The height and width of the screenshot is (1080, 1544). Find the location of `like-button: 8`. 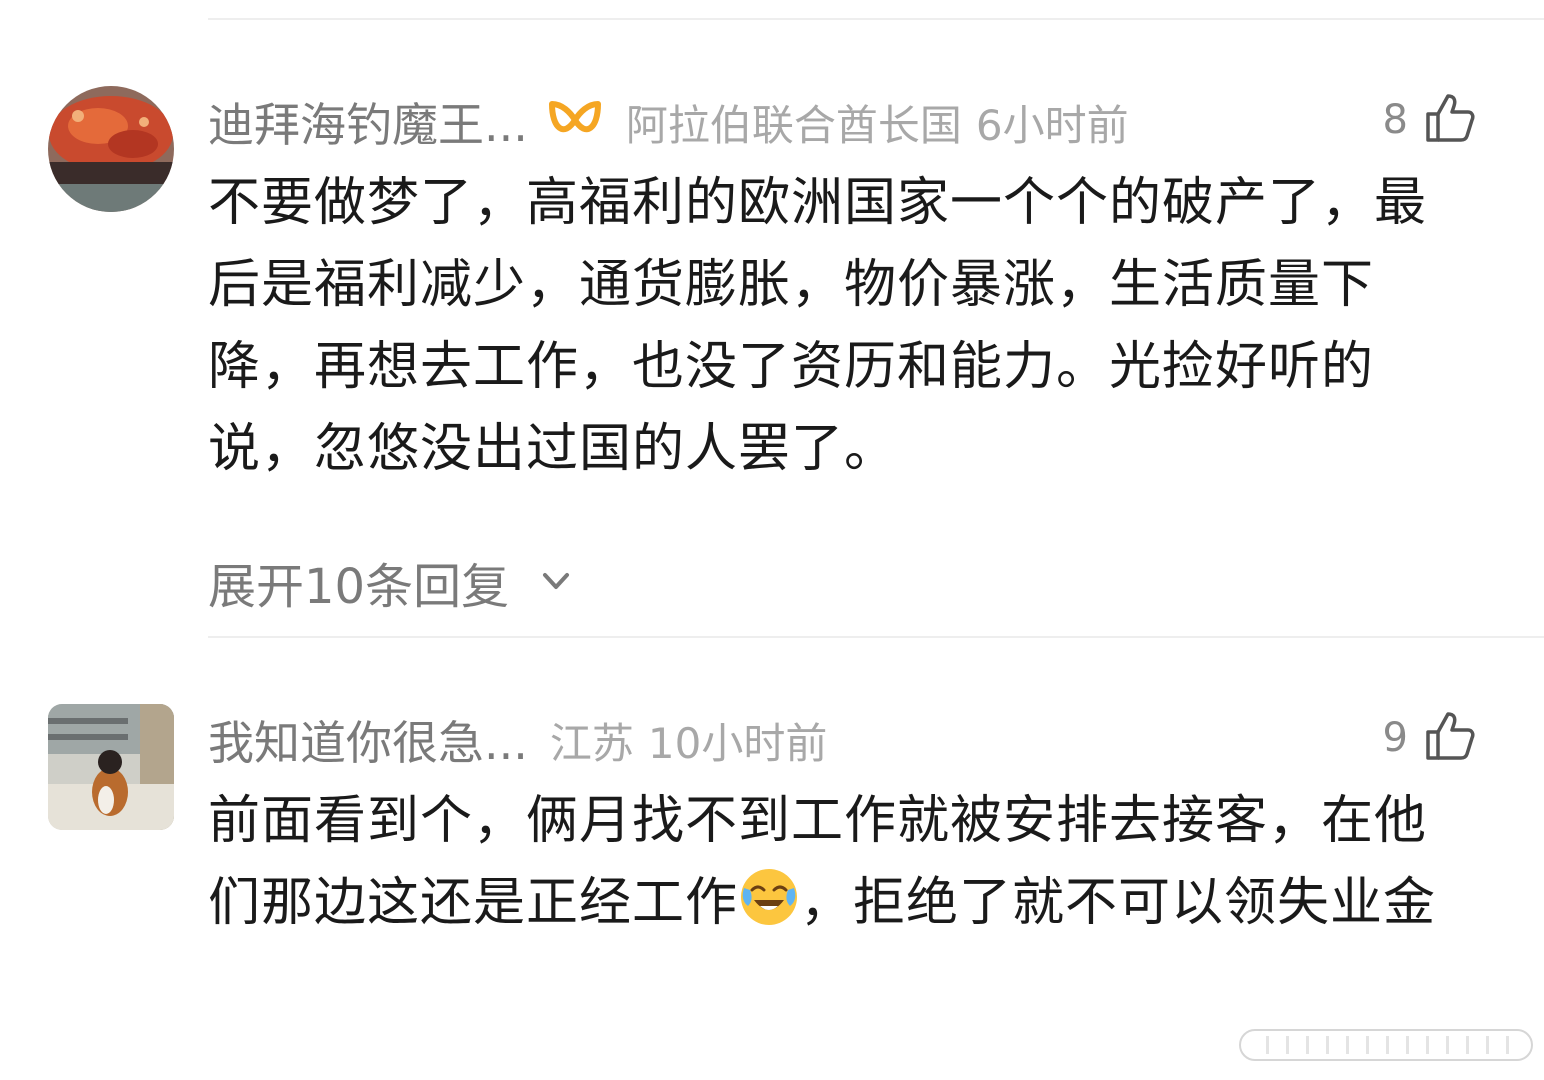

like-button: 8 is located at coordinates (1429, 120).